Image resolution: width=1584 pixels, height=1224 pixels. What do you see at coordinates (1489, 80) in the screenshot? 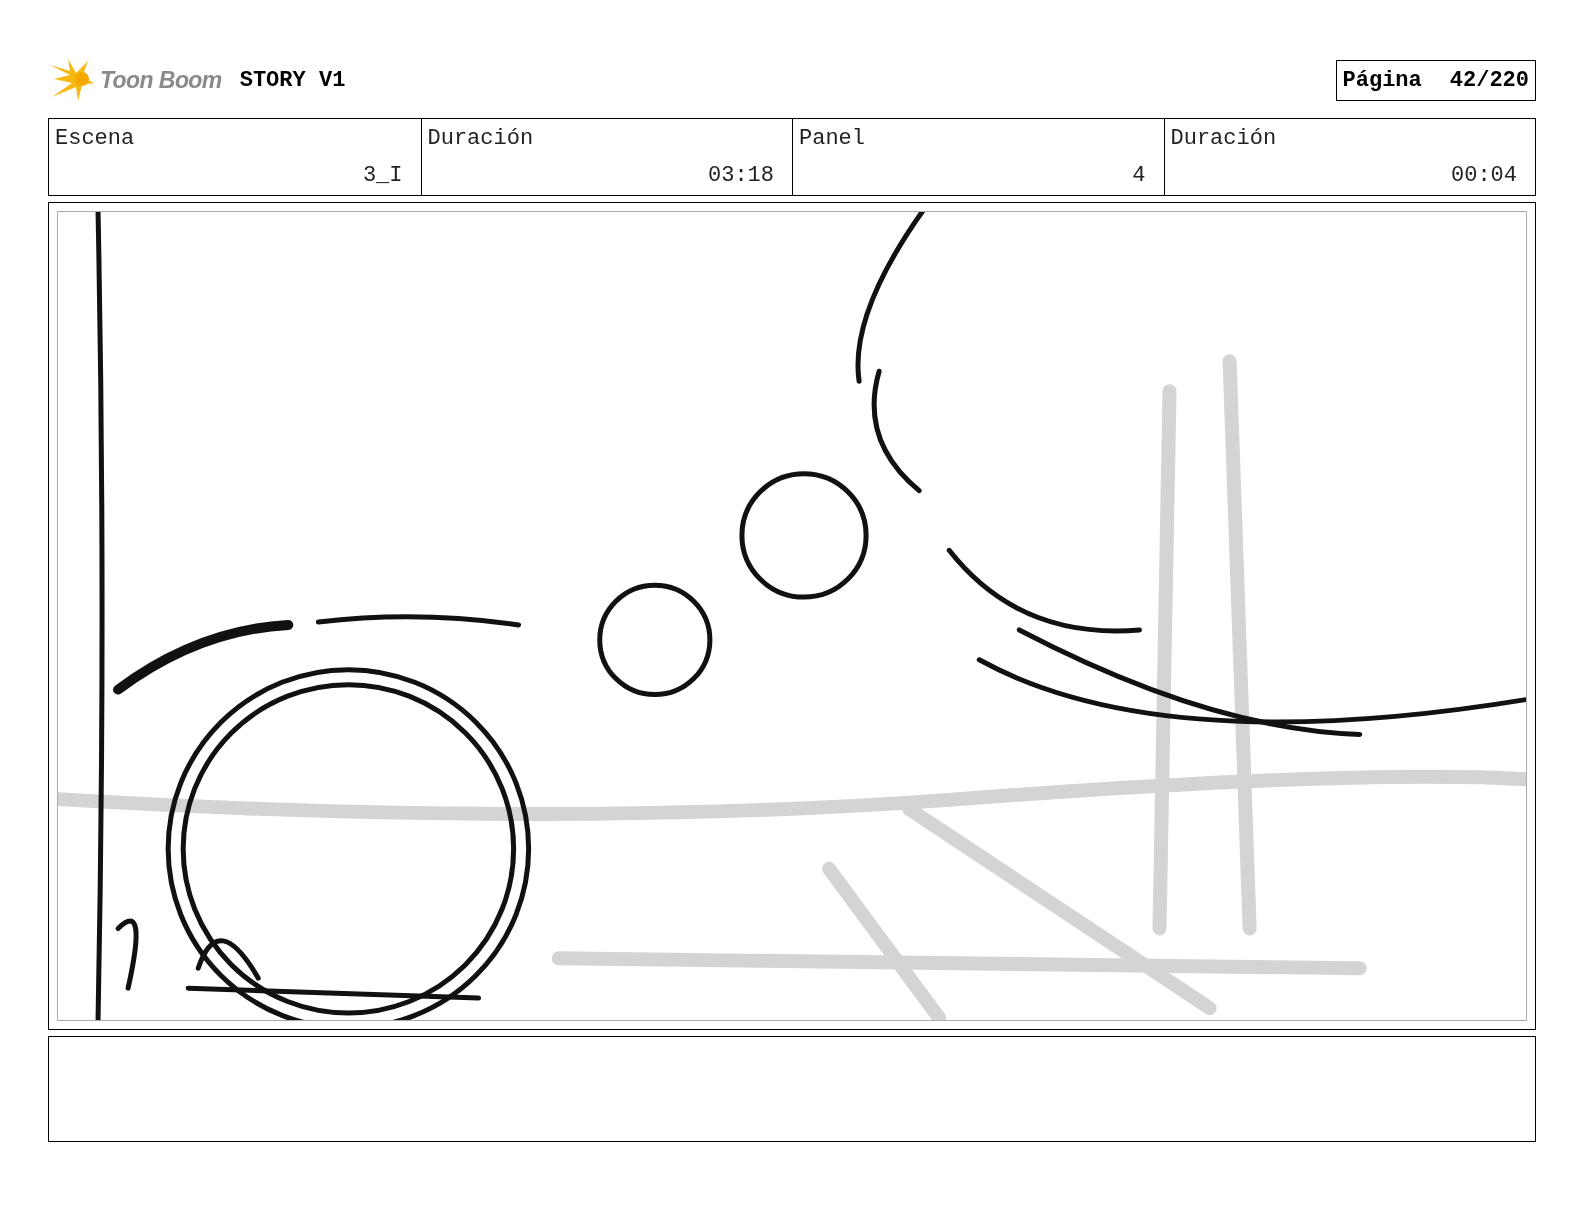
I see `page-number: 42/220` at bounding box center [1489, 80].